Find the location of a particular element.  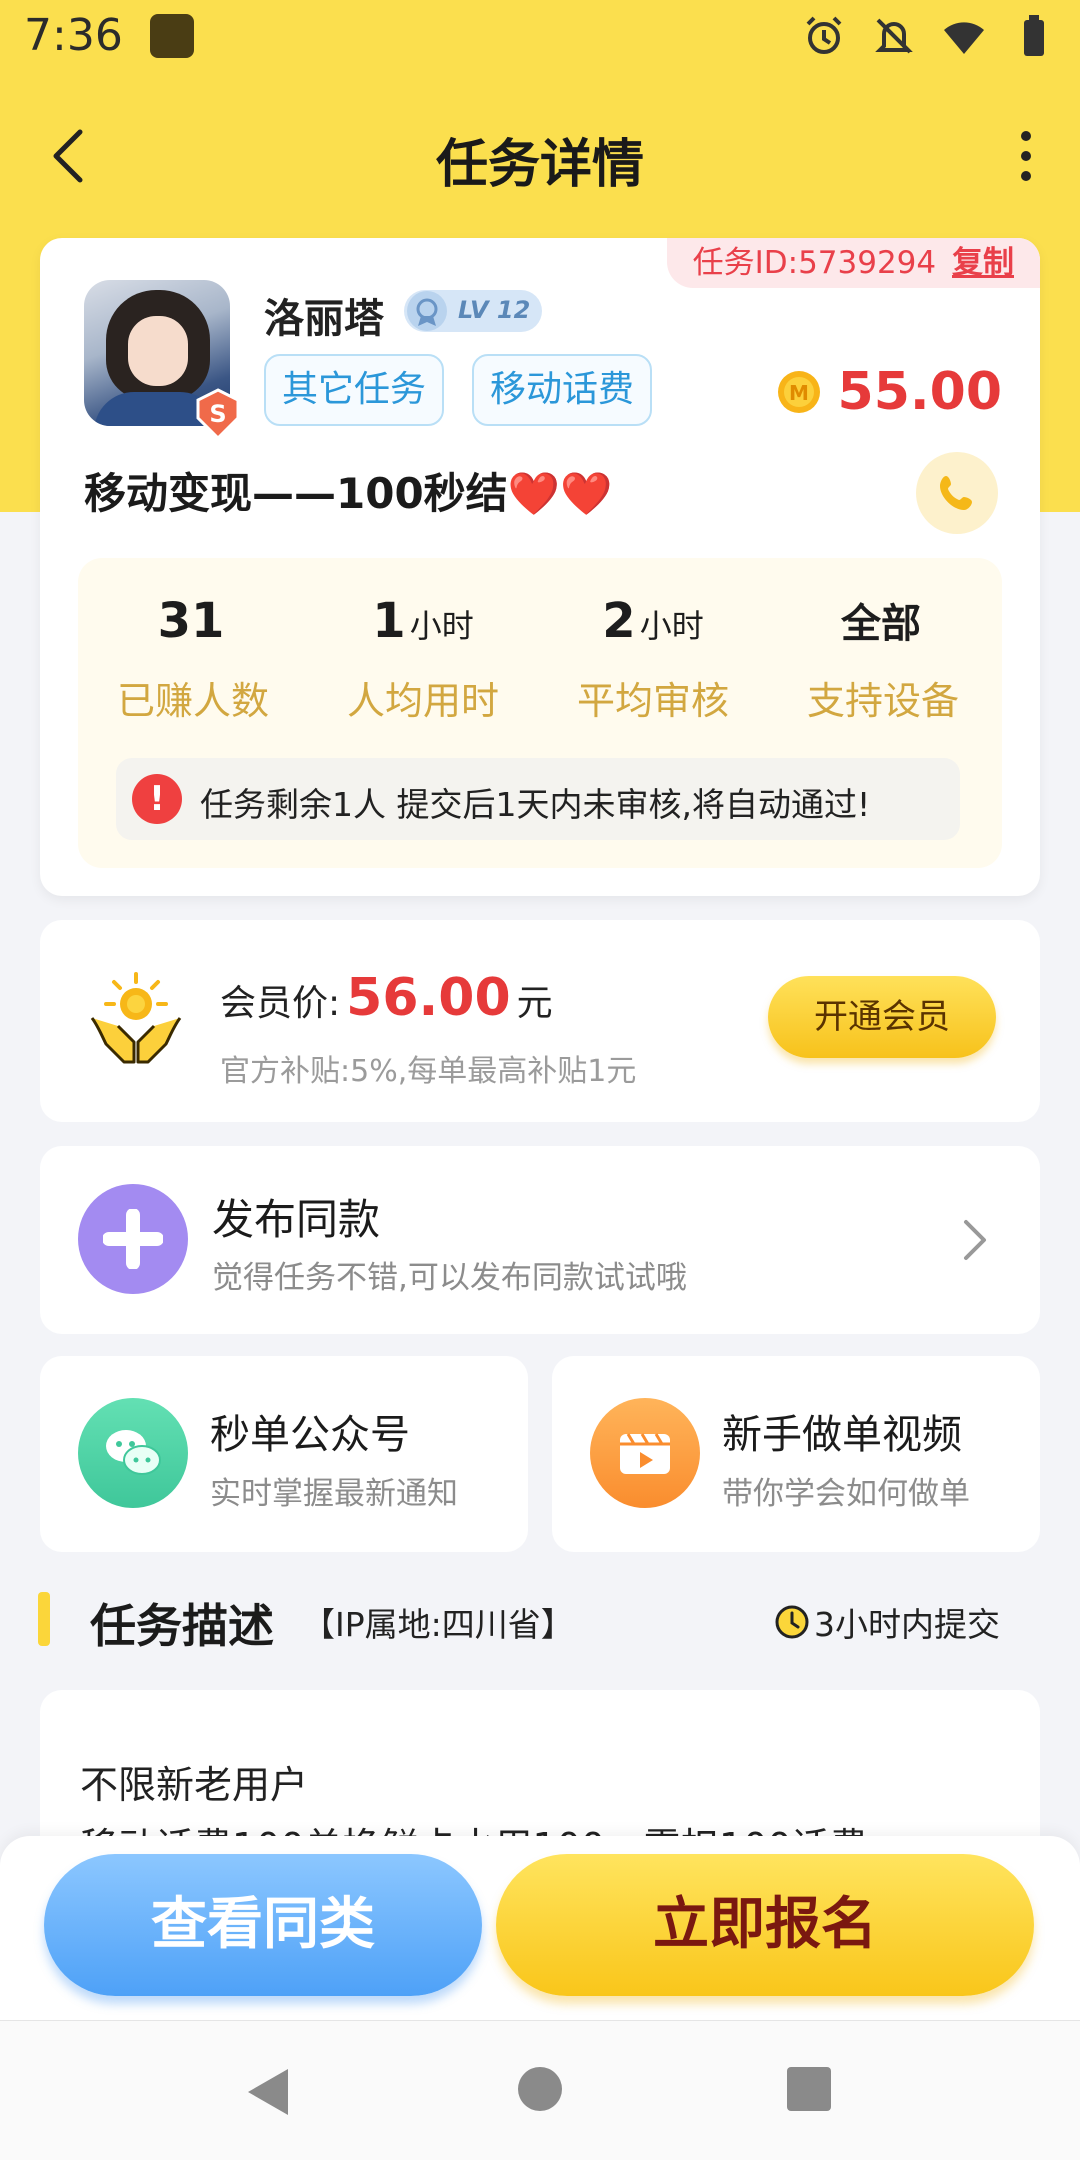

stat-label: 已赚人数 is located at coordinates (192, 701).